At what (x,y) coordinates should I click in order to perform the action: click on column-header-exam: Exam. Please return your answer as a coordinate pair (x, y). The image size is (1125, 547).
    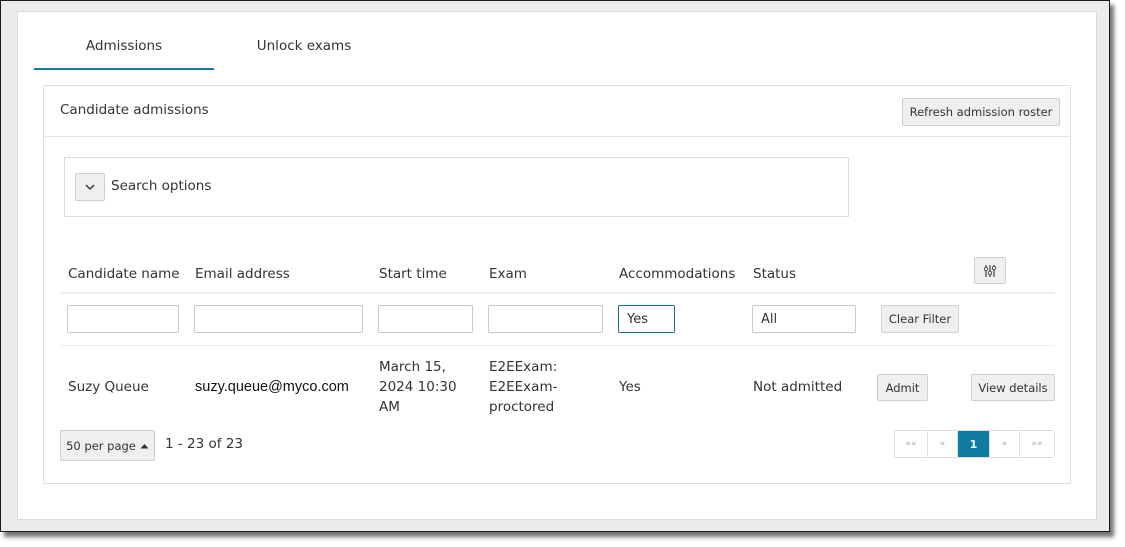
    Looking at the image, I should click on (508, 274).